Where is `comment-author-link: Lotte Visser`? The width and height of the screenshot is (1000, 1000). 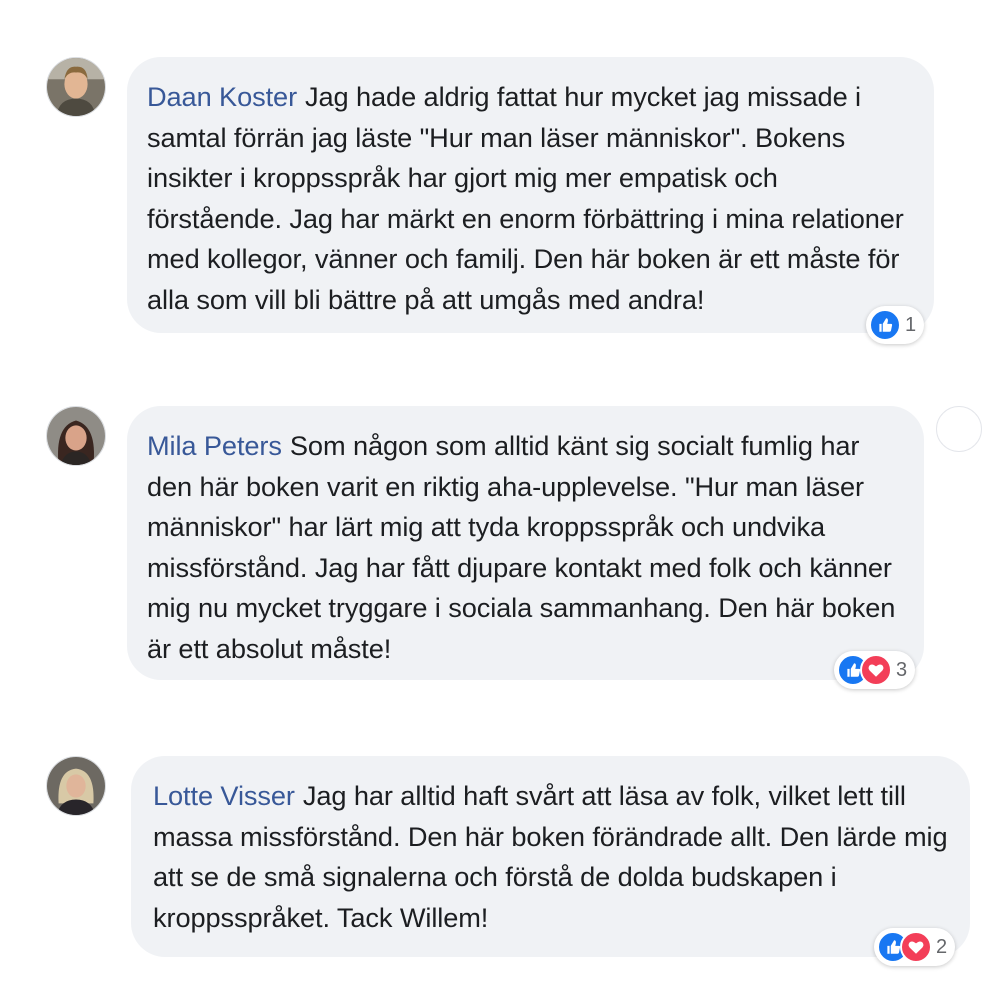
comment-author-link: Lotte Visser is located at coordinates (224, 795).